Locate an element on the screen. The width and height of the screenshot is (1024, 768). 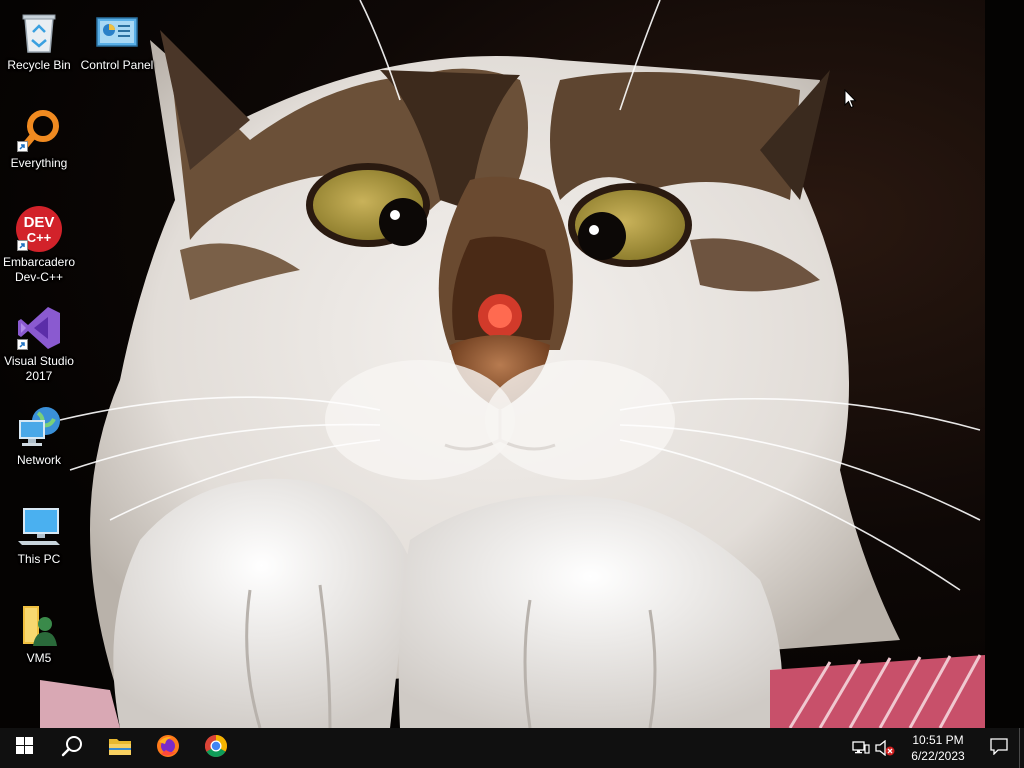
action-center-button is located at coordinates (999, 748).